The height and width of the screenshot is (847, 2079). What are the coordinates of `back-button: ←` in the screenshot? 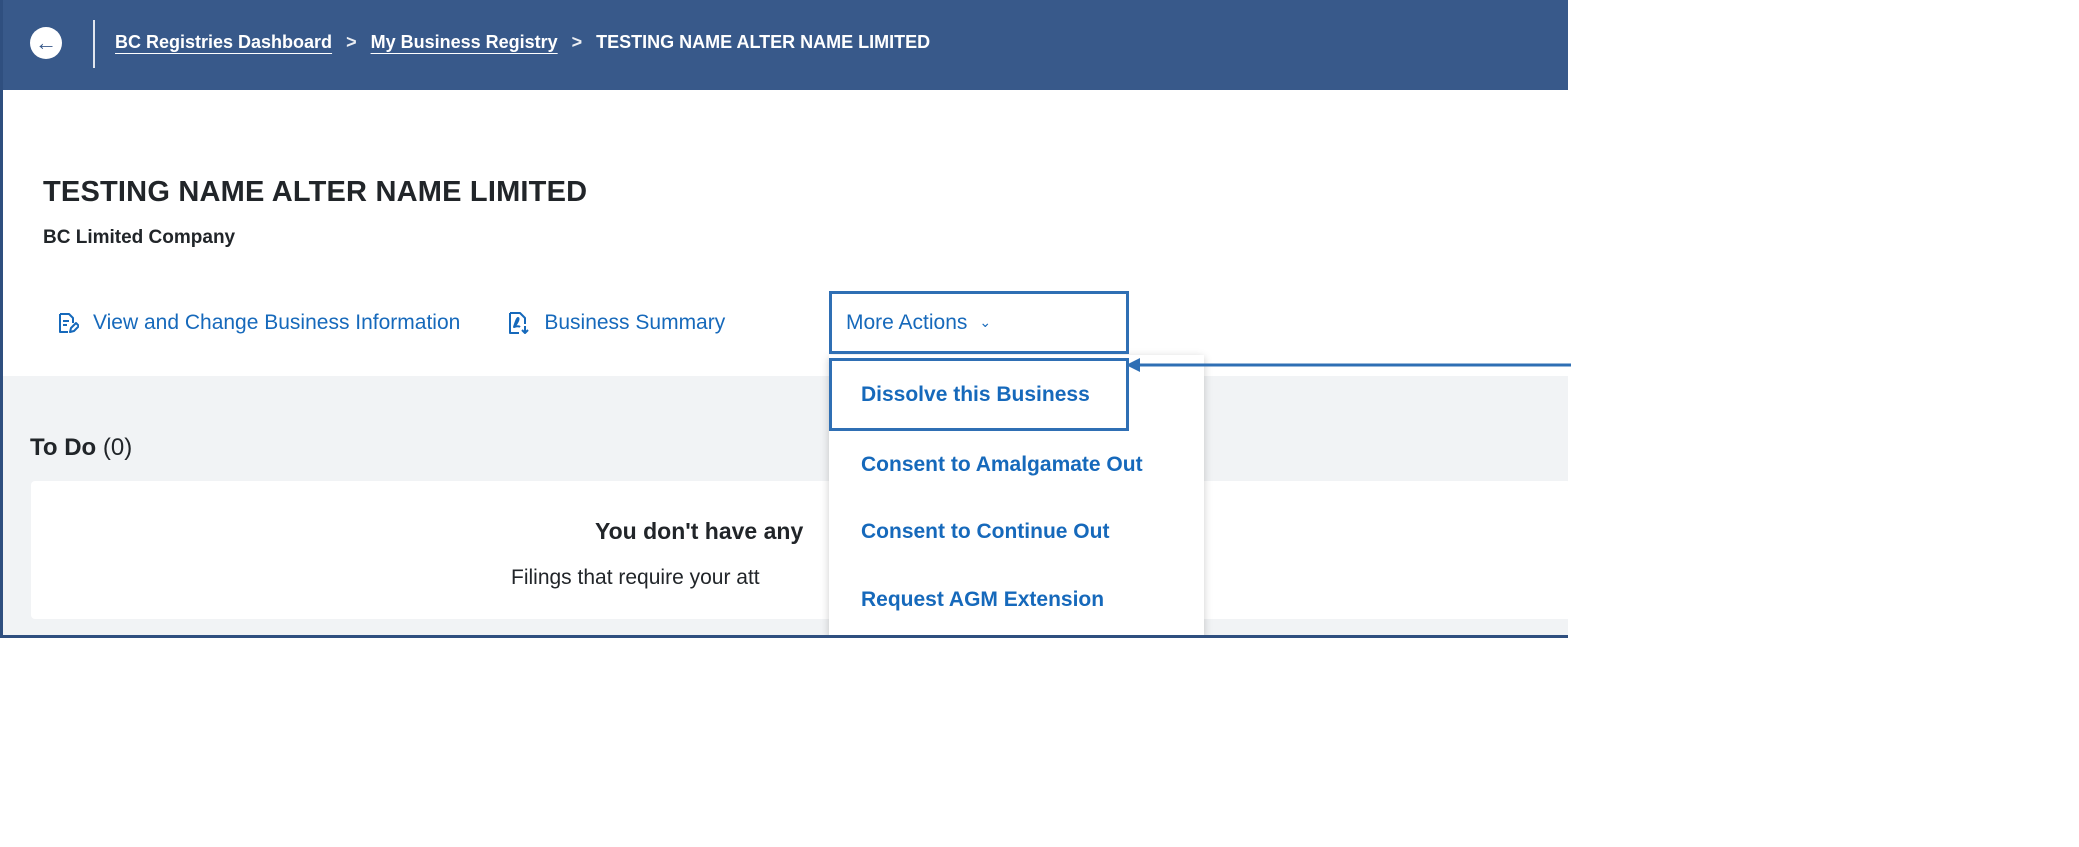 It's located at (46, 43).